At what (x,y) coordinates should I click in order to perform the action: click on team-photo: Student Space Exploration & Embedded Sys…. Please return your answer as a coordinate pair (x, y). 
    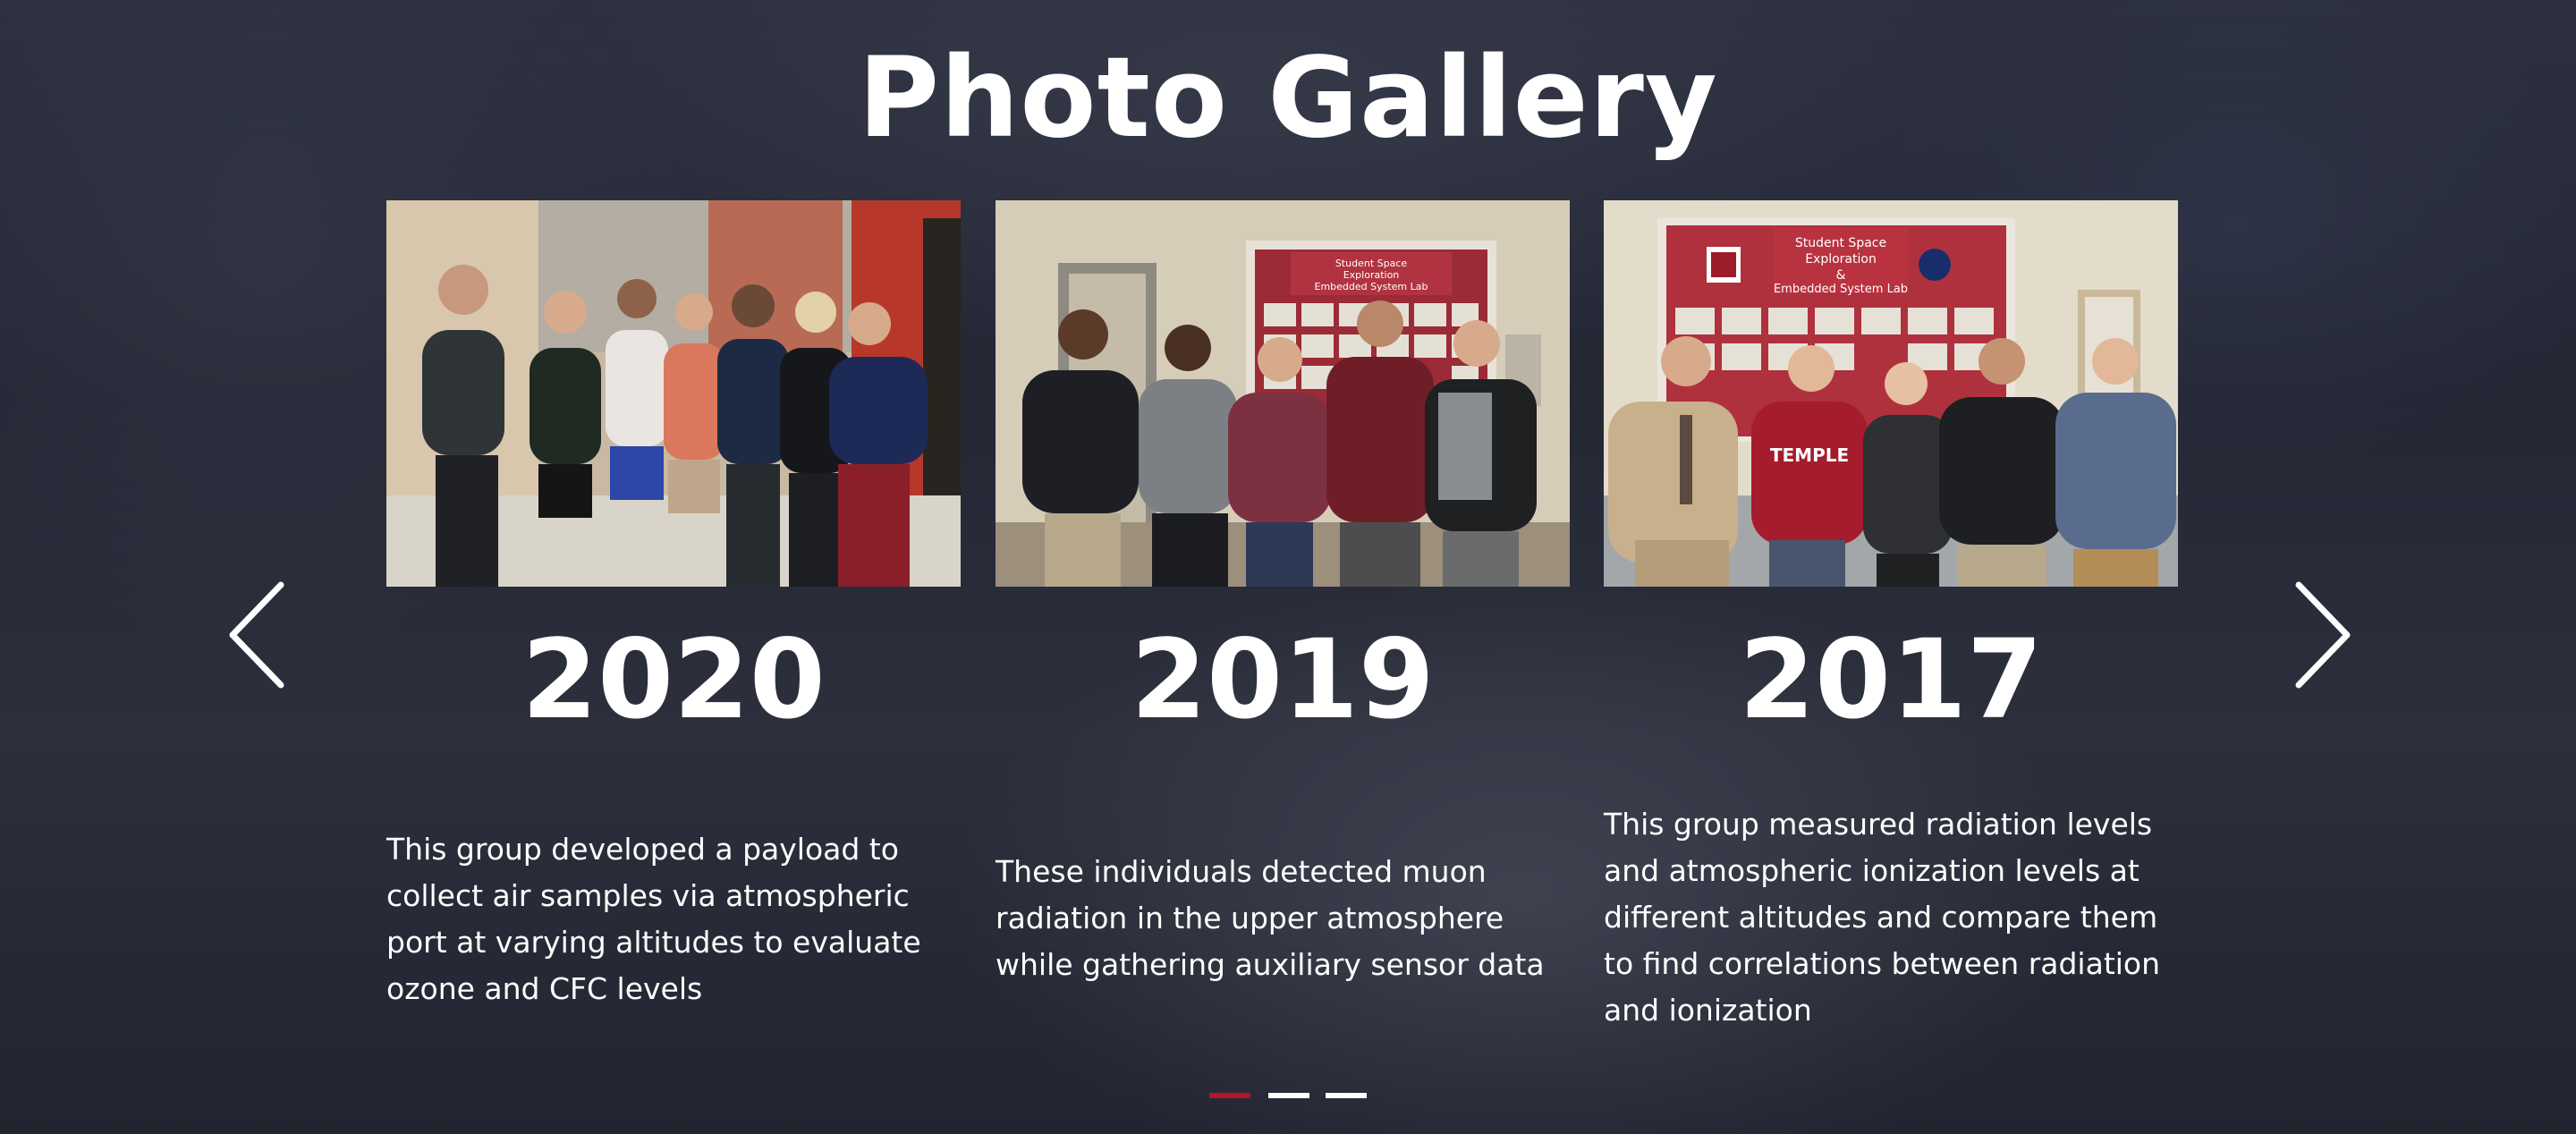
    Looking at the image, I should click on (1891, 393).